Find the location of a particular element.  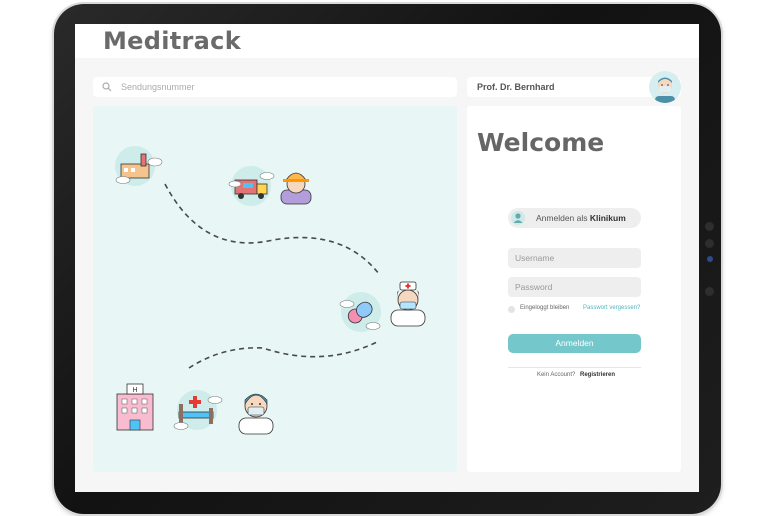

doctor-icon is located at coordinates (256, 414).